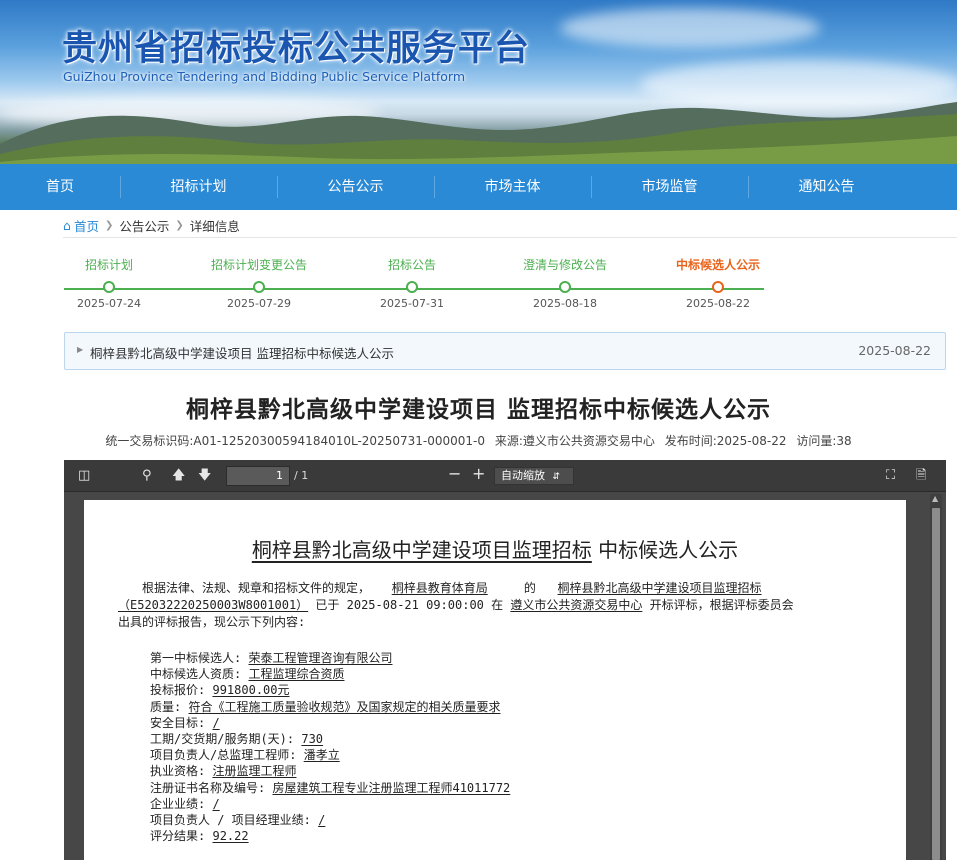  What do you see at coordinates (67, 225) in the screenshot?
I see `home-icon: ⌂` at bounding box center [67, 225].